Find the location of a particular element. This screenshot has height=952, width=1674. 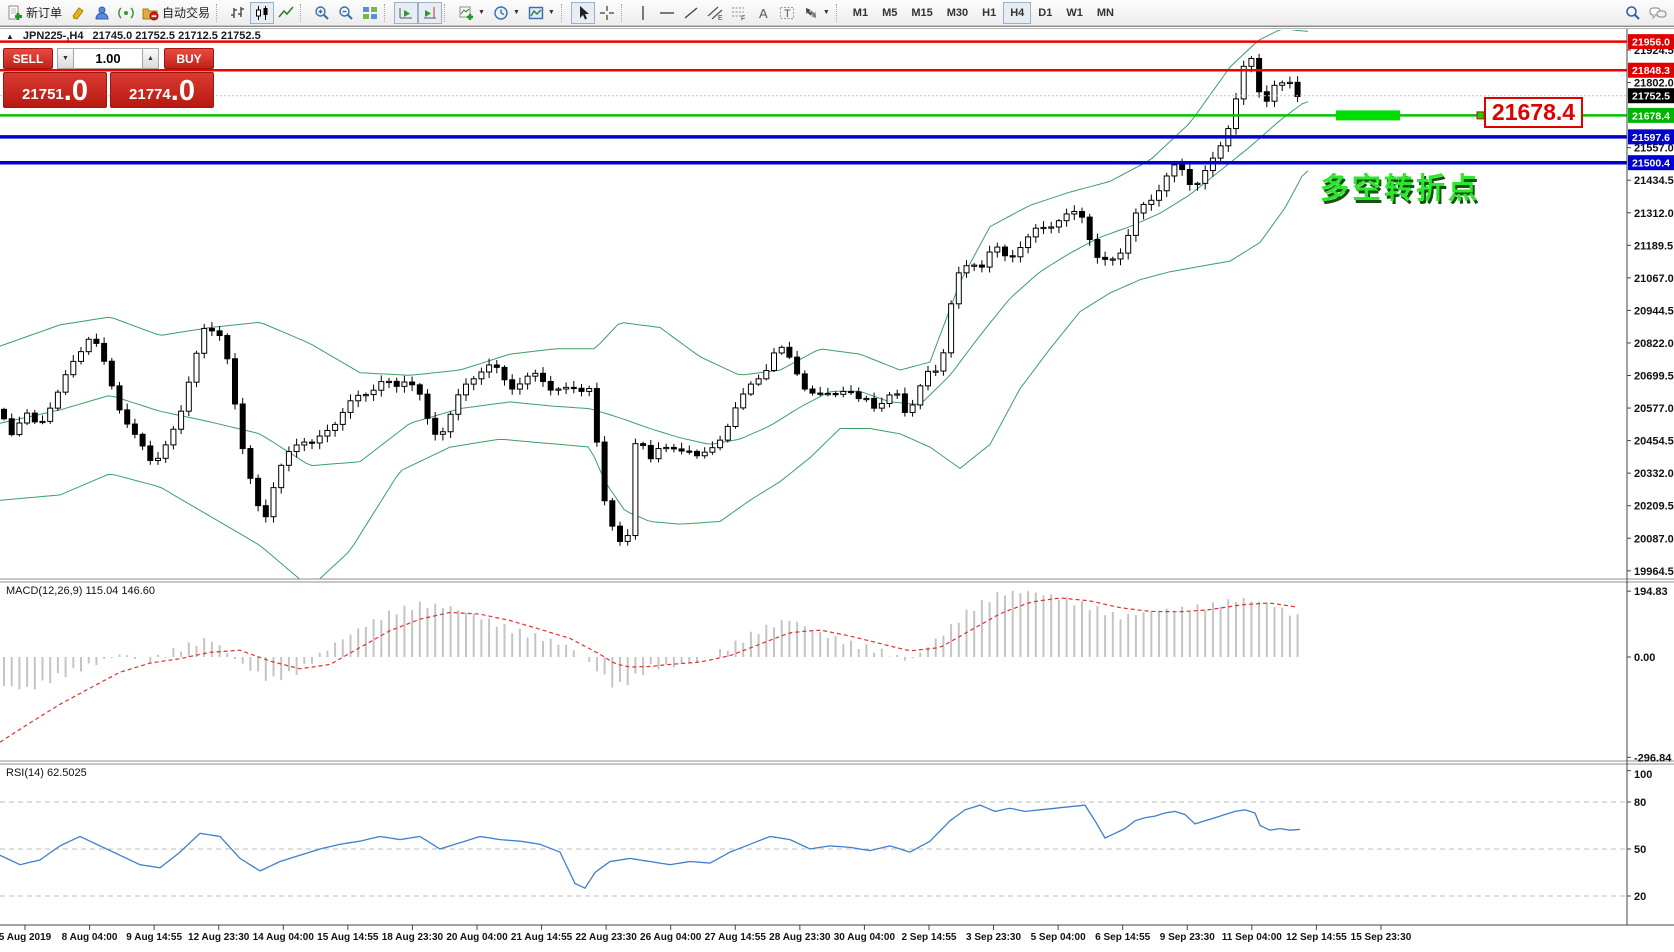

vertical-line-button is located at coordinates (643, 13).